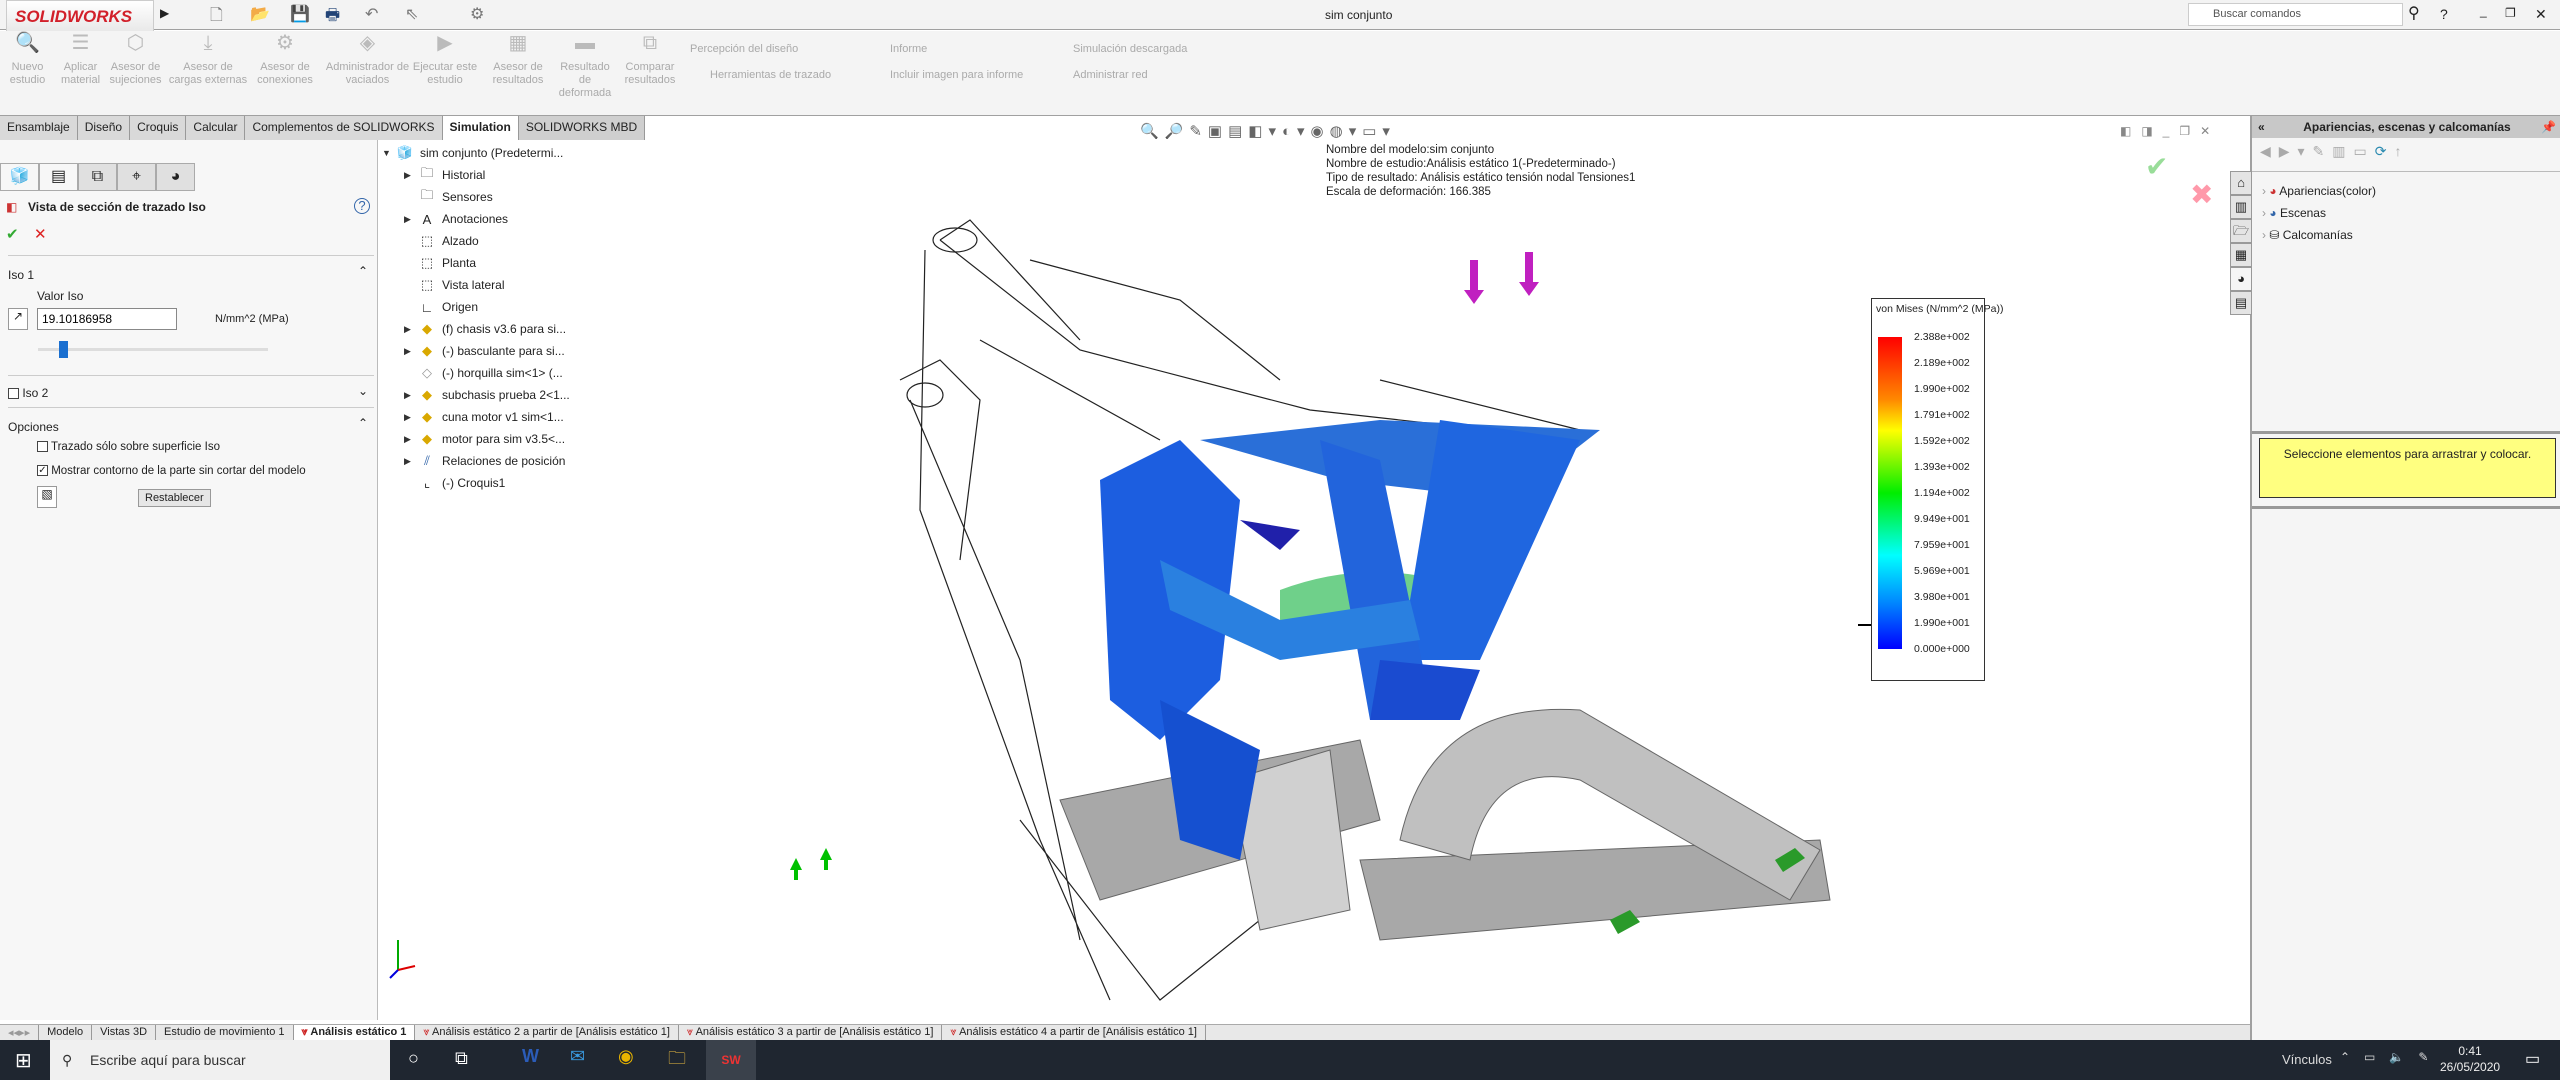  Describe the element at coordinates (2241, 303) in the screenshot. I see `custom-properties-icon: ▤` at that location.